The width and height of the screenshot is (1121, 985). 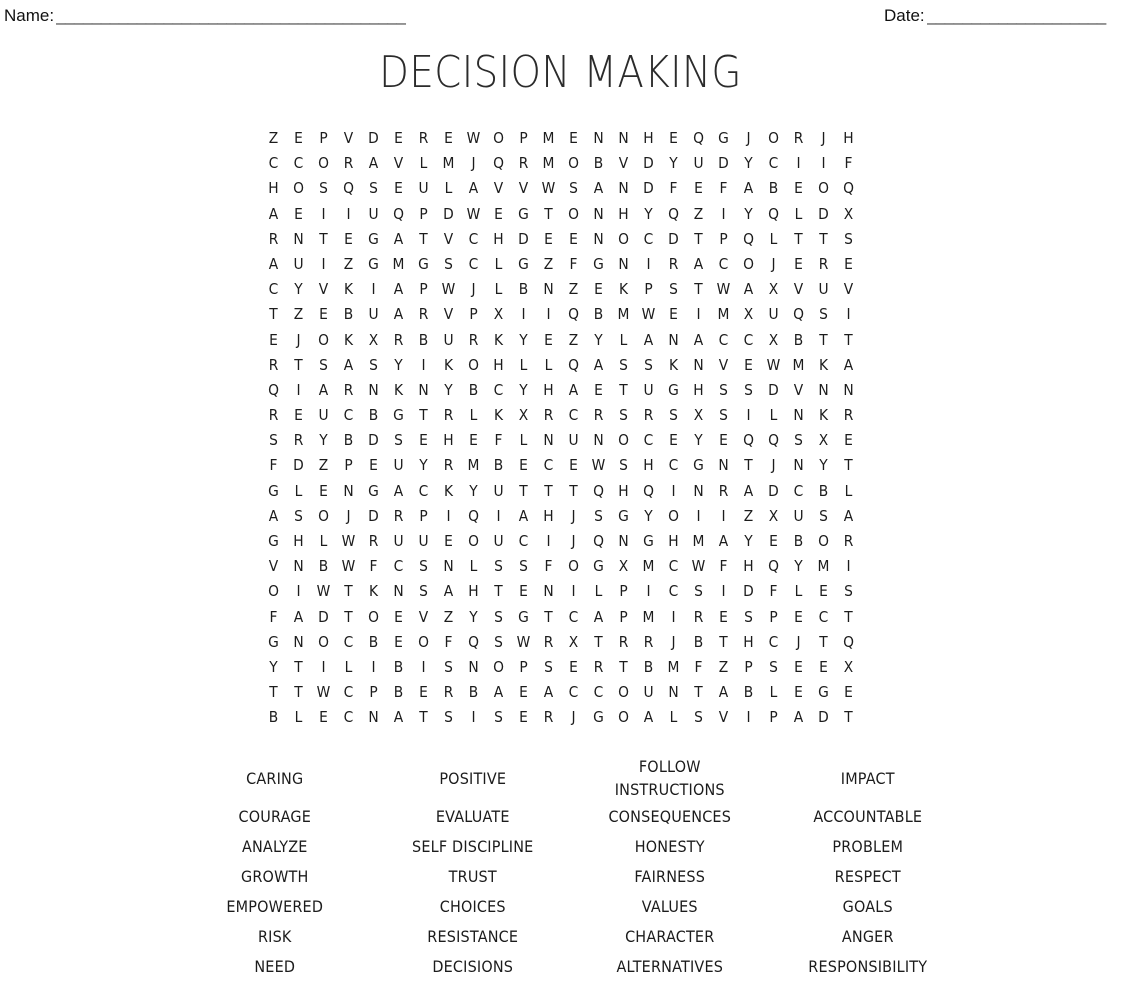 What do you see at coordinates (472, 846) in the screenshot?
I see `word-bank-item: SELF DISCIPLINE` at bounding box center [472, 846].